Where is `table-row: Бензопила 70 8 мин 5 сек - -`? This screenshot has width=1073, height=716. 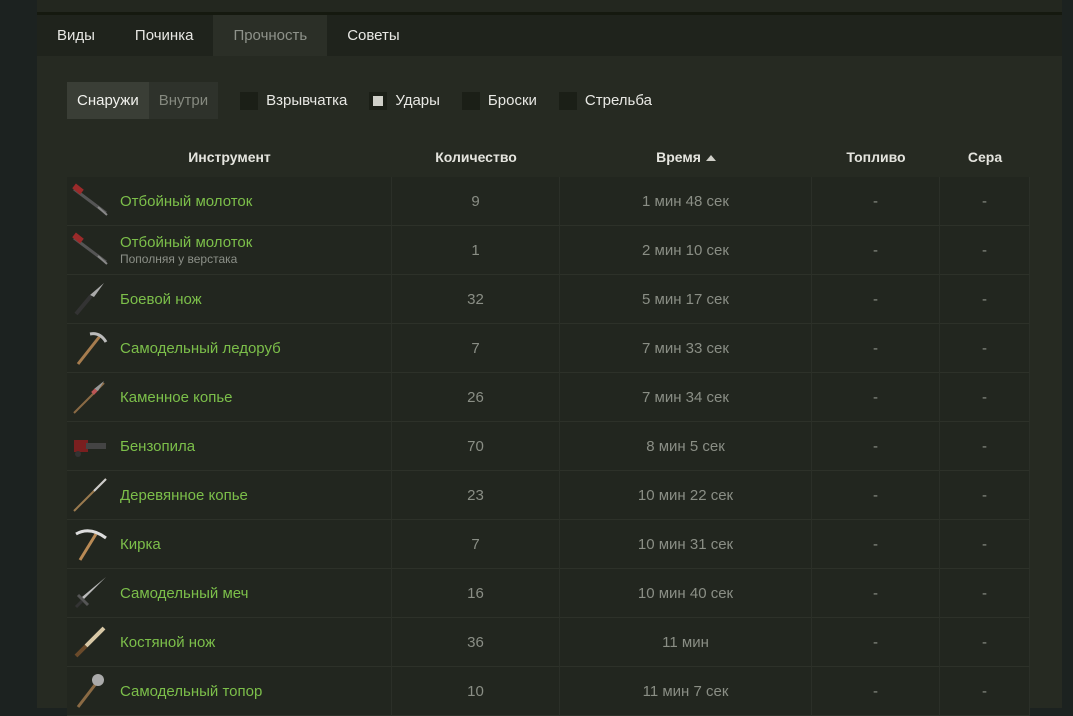 table-row: Бензопила 70 8 мин 5 сек - - is located at coordinates (548, 446).